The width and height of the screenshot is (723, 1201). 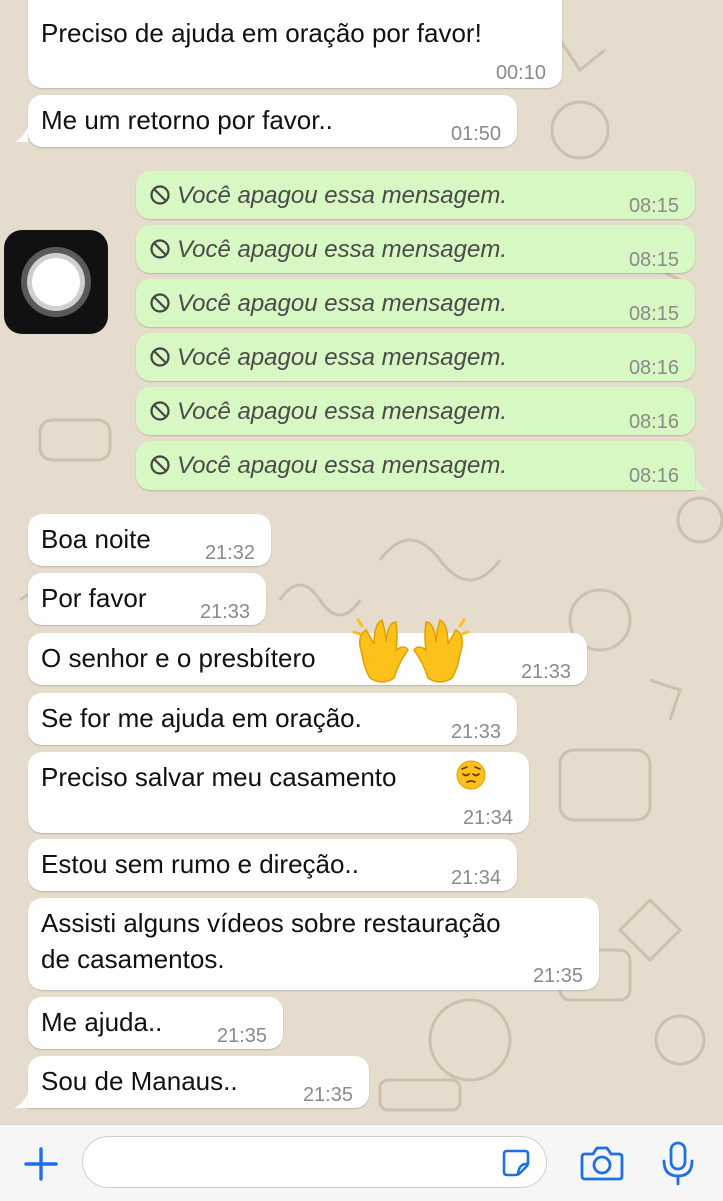 What do you see at coordinates (56, 282) in the screenshot?
I see `assistive-touch-button` at bounding box center [56, 282].